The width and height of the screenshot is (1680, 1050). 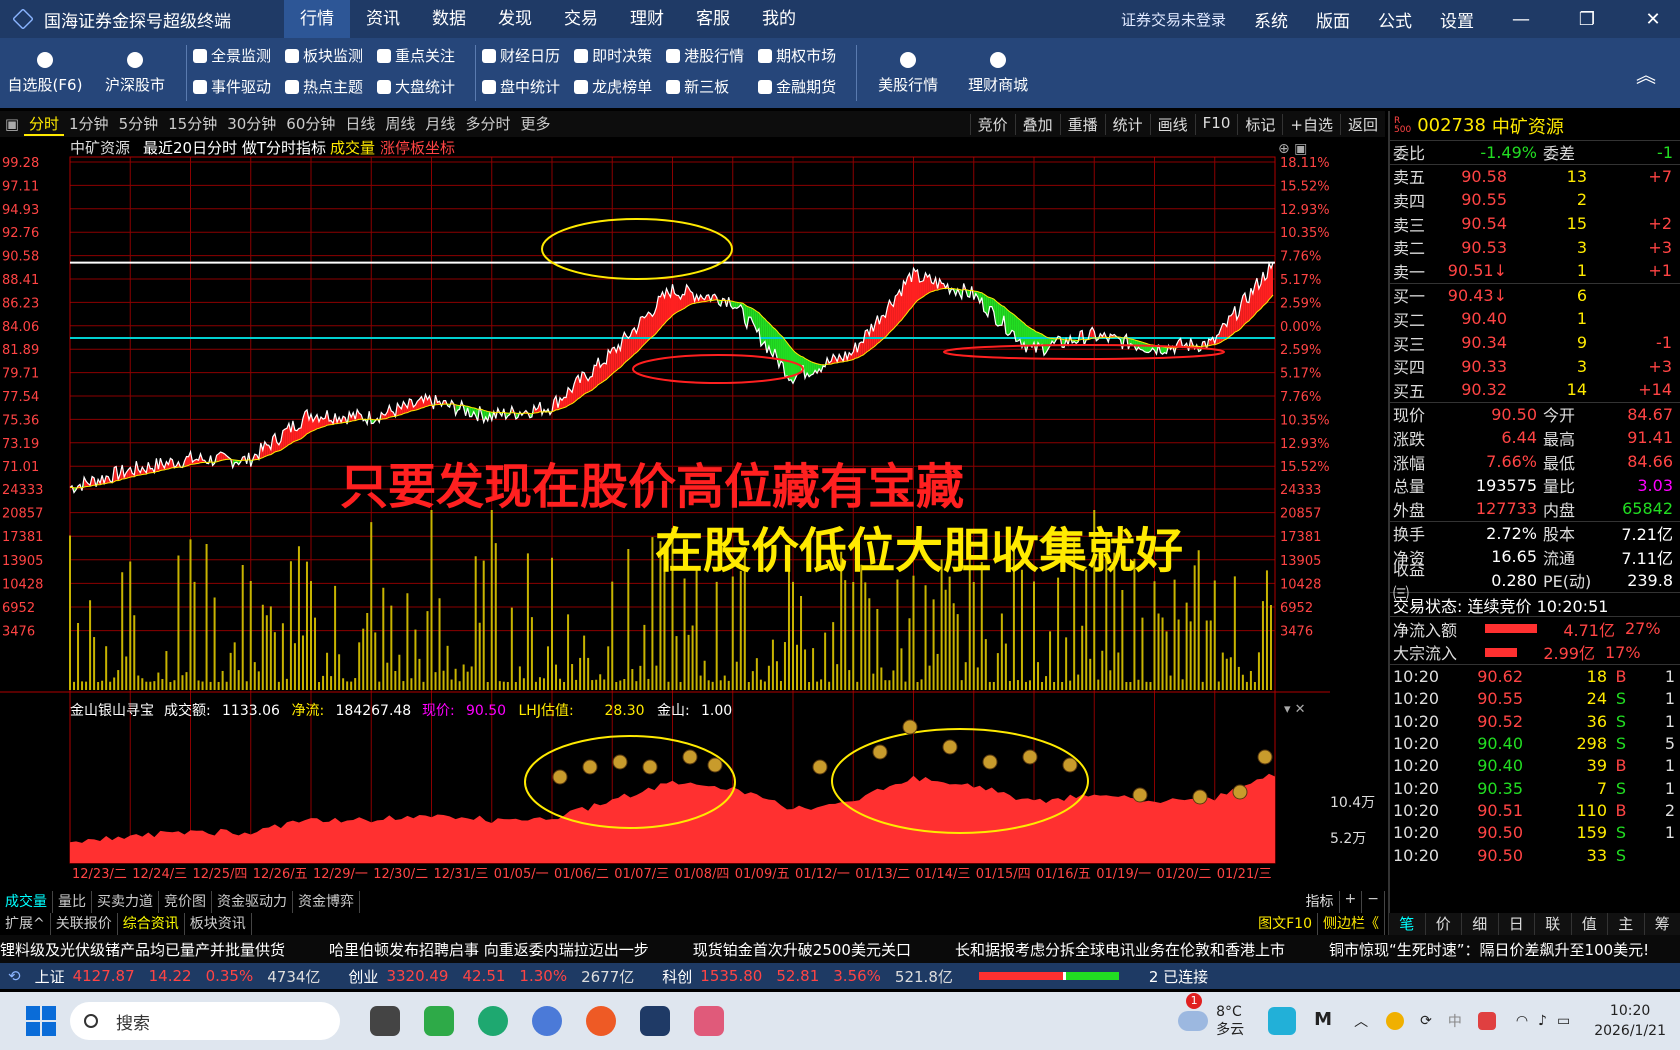 What do you see at coordinates (713, 19) in the screenshot?
I see `menu-6: 客服` at bounding box center [713, 19].